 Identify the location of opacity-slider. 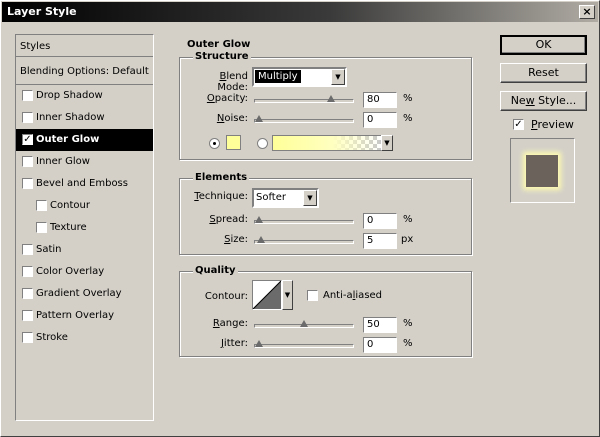
(304, 99).